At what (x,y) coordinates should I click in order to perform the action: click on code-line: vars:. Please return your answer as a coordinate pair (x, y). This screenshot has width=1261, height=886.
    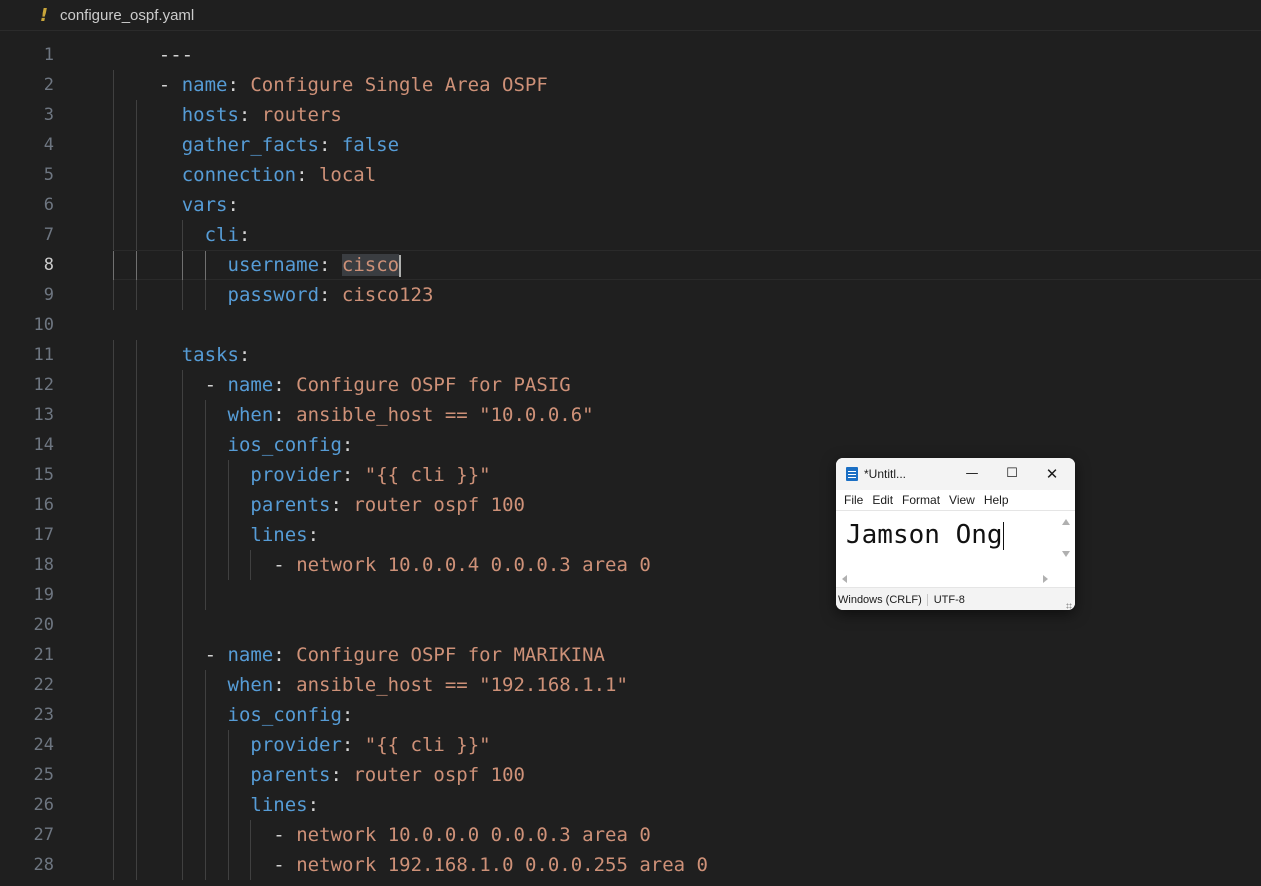
    Looking at the image, I should click on (687, 205).